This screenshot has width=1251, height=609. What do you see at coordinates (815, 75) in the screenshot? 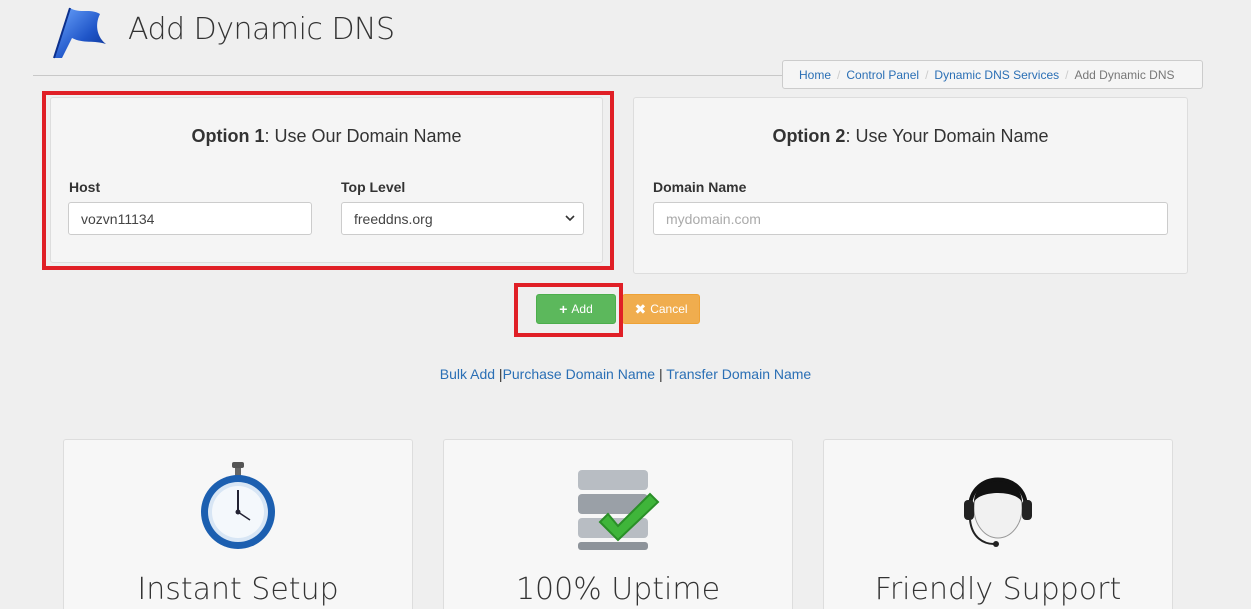
I see `breadcrumb-home: Home` at bounding box center [815, 75].